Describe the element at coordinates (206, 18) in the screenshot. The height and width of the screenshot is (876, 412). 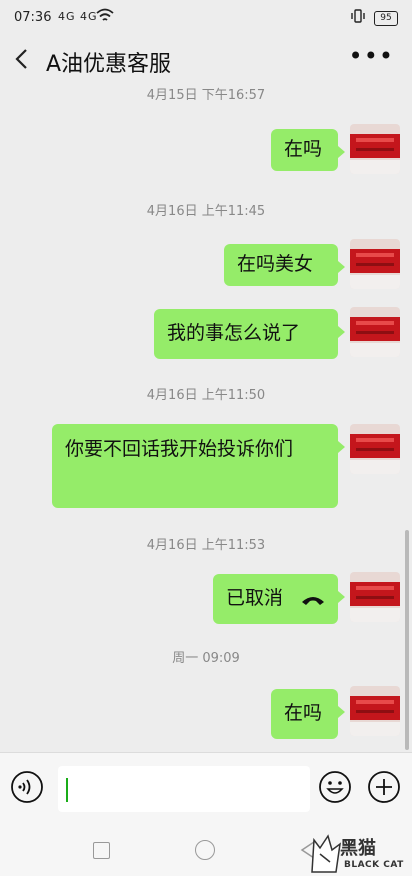
I see `status-bar: 07:36 4G 4G 95` at that location.